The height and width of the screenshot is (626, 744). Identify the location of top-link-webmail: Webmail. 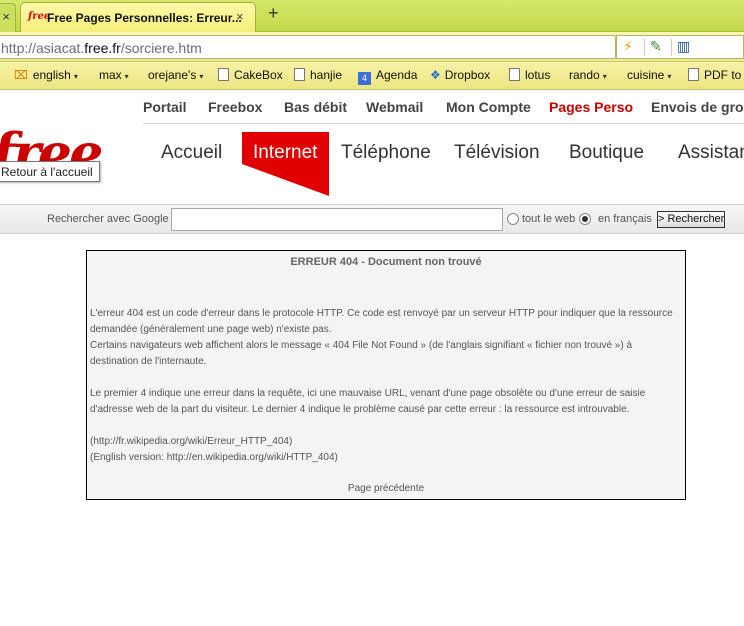
(394, 107).